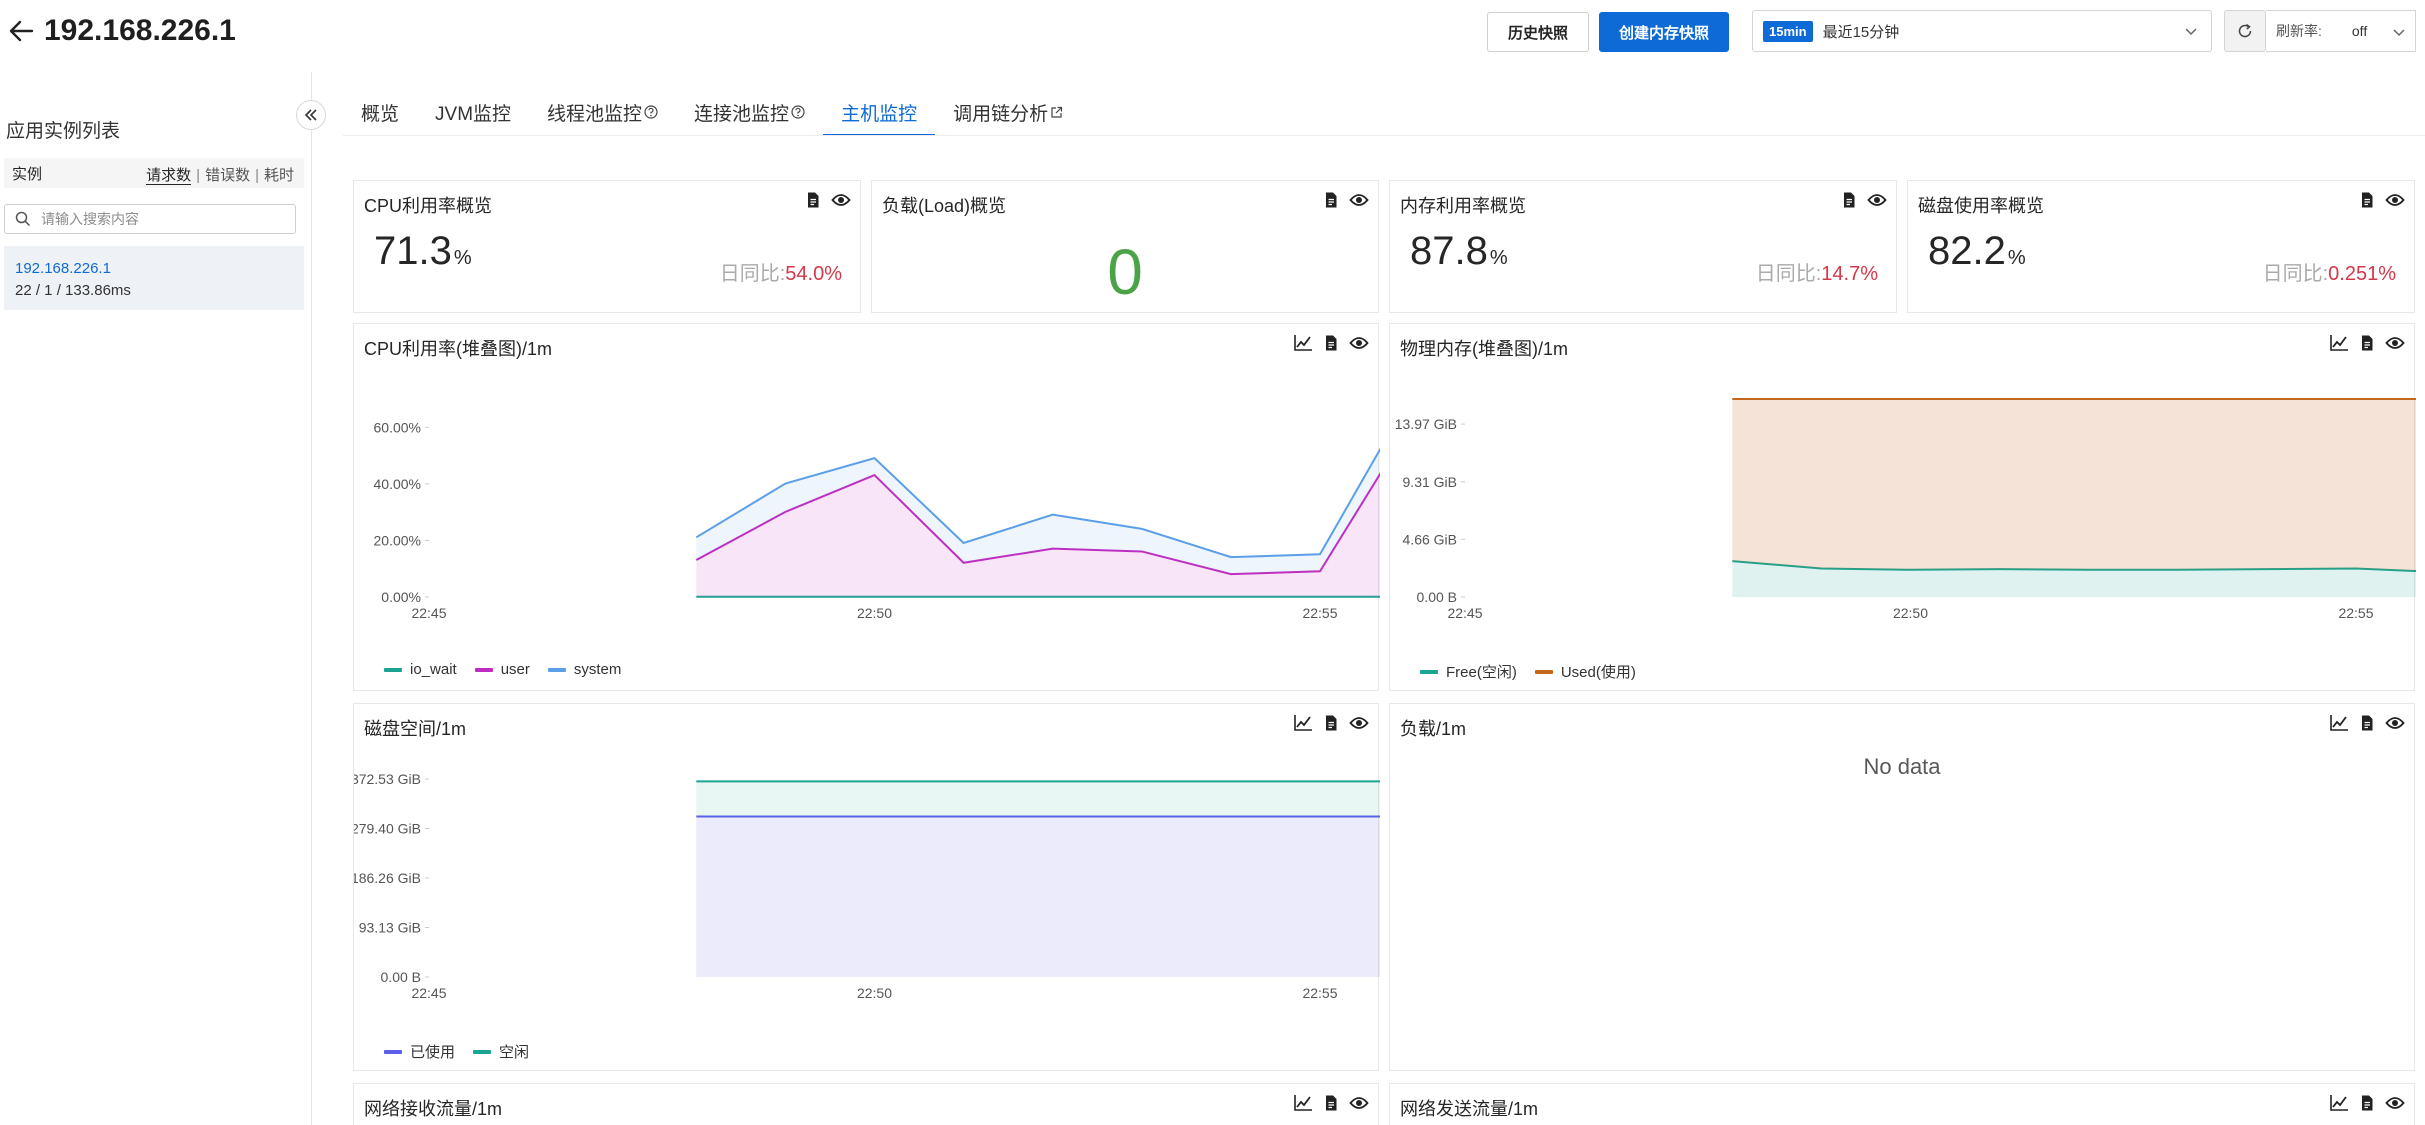 This screenshot has width=2425, height=1125. Describe the element at coordinates (651, 112) in the screenshot. I see `help-icon` at that location.